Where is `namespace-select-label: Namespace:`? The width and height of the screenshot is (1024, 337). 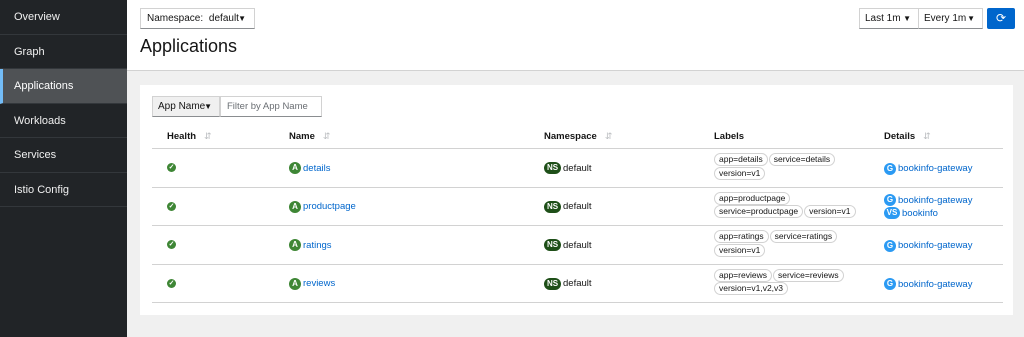
namespace-select-label: Namespace: is located at coordinates (175, 18).